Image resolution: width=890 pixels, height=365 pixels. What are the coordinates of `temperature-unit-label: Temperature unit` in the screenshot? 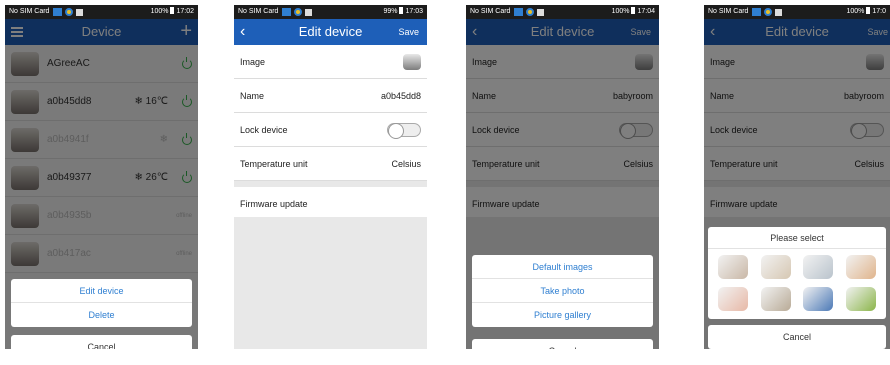 It's located at (274, 163).